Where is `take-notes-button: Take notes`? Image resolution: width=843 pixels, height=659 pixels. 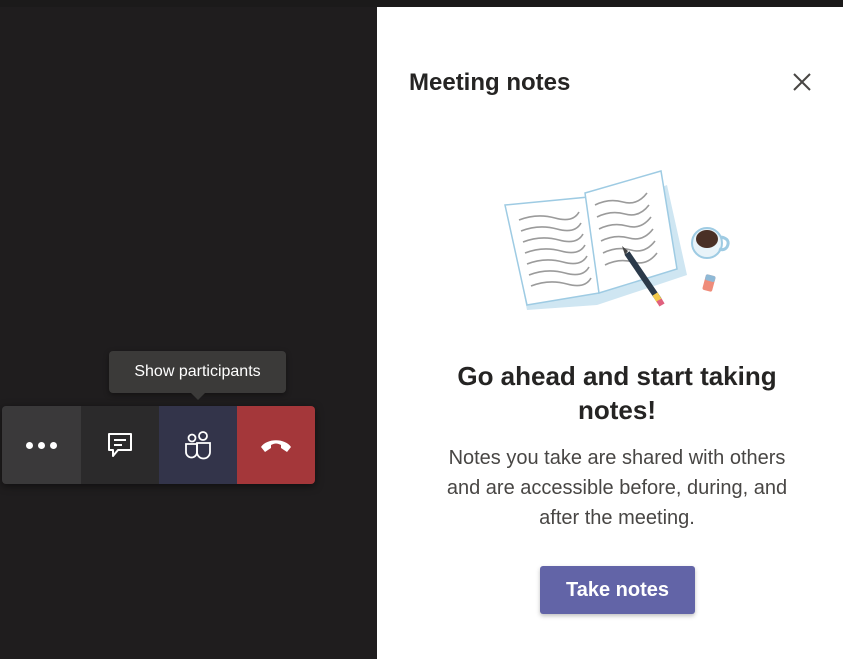 take-notes-button: Take notes is located at coordinates (617, 590).